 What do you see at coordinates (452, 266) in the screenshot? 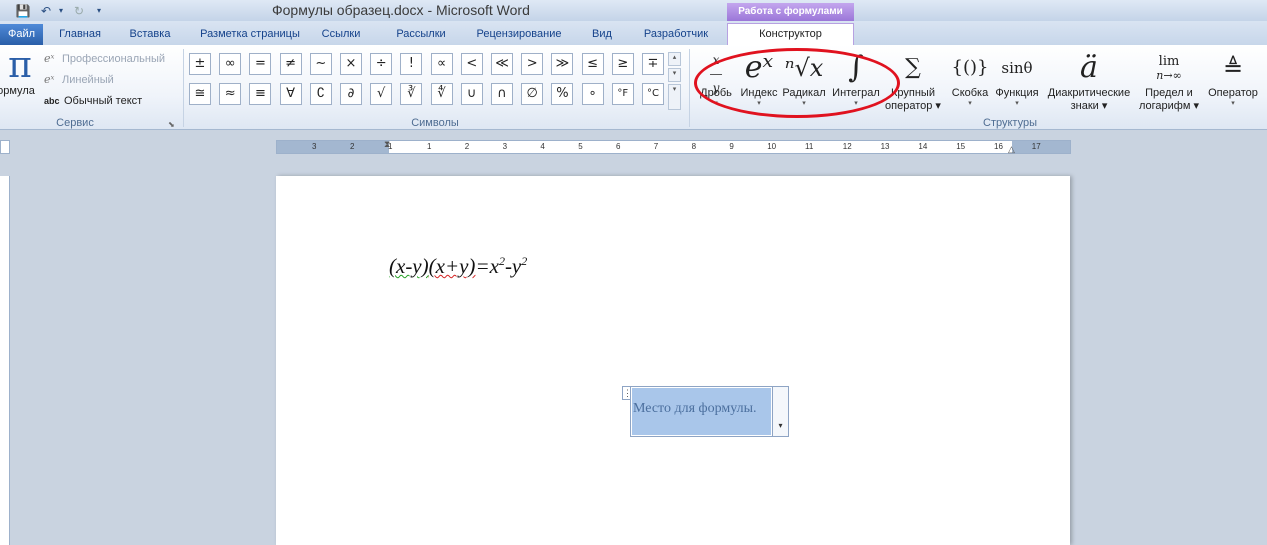
I see `equation-part2: (x+y)` at bounding box center [452, 266].